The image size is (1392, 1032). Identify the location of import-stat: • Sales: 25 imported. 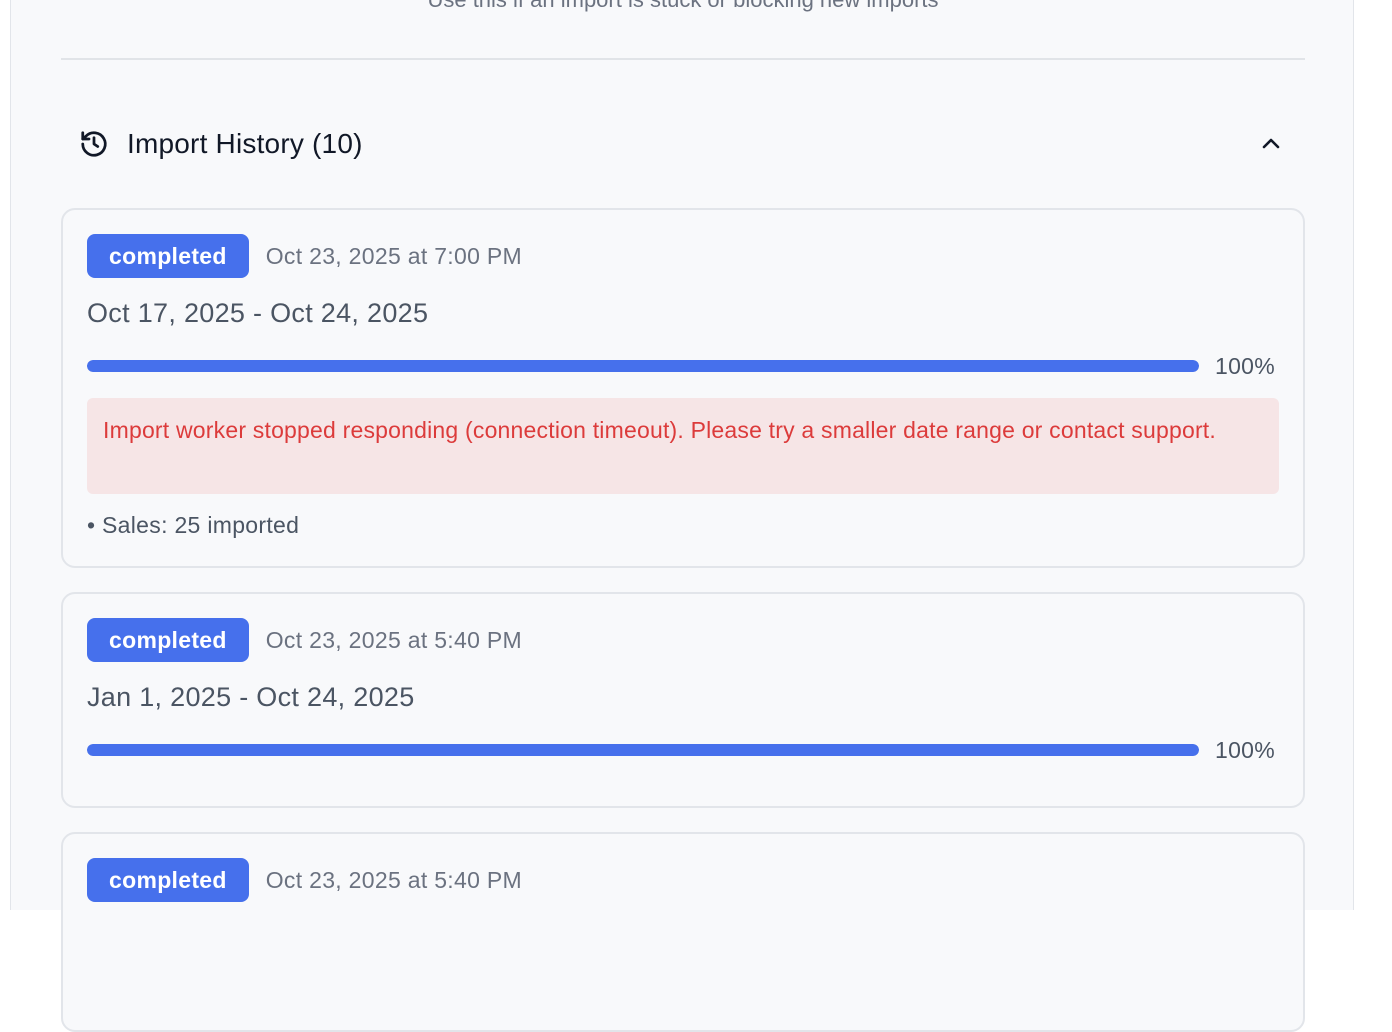
(193, 525).